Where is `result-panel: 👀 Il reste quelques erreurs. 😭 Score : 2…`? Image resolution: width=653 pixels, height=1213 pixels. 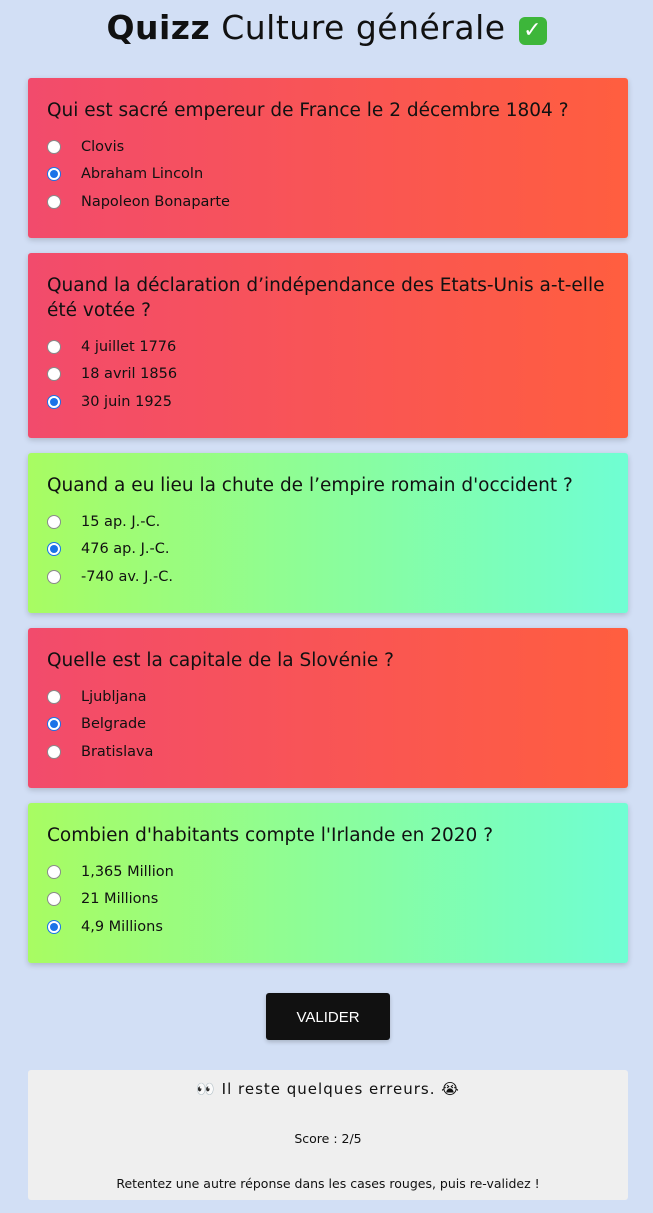
result-panel: 👀 Il reste quelques erreurs. 😭 Score : 2… is located at coordinates (328, 1135).